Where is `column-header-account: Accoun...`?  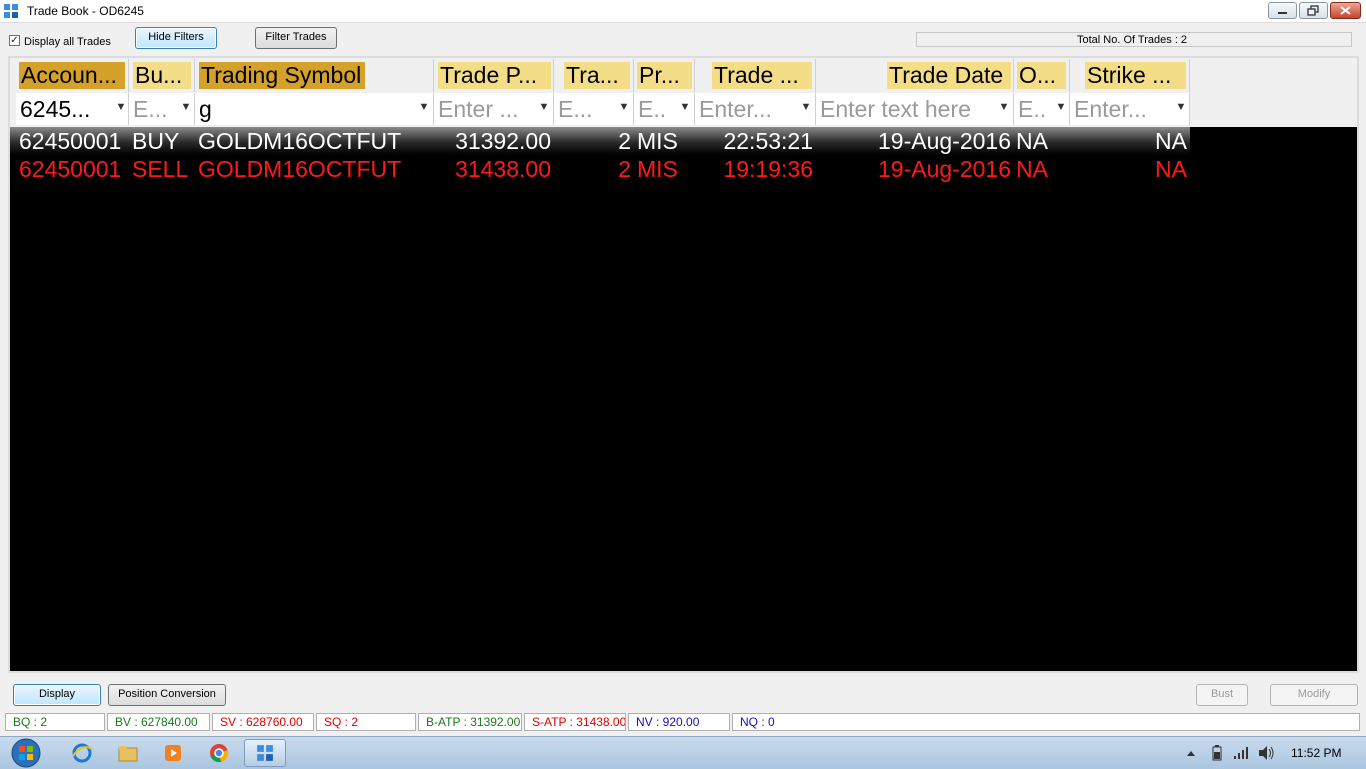 column-header-account: Accoun... is located at coordinates (72, 75).